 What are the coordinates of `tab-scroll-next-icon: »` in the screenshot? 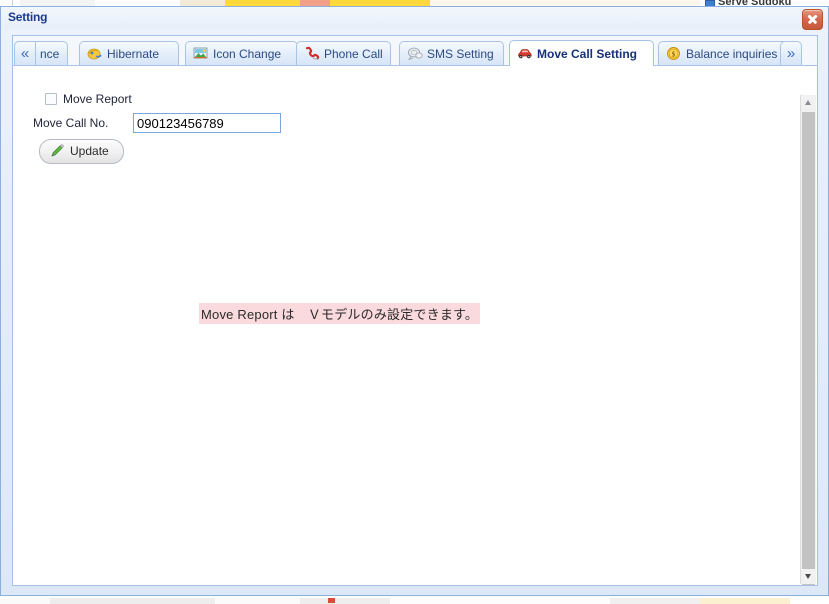 It's located at (791, 53).